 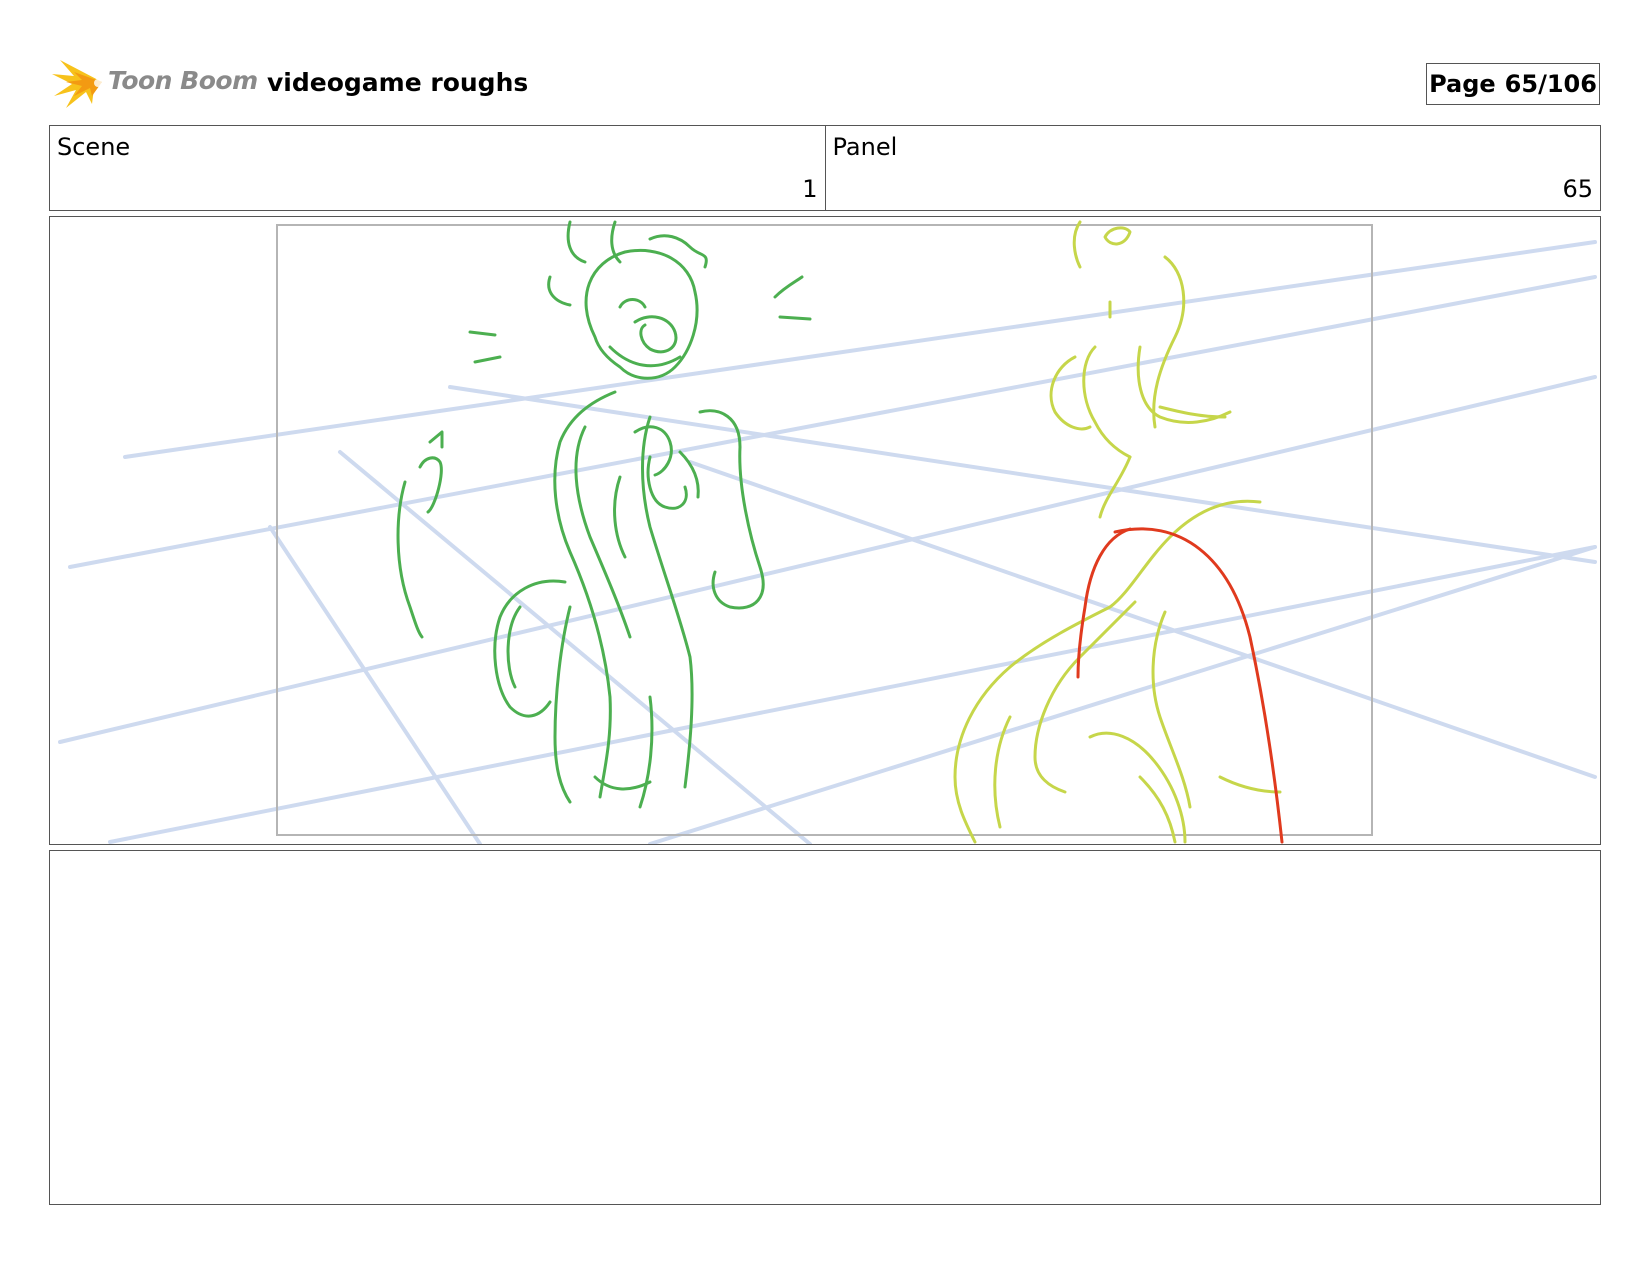 I want to click on panel-value: 65, so click(x=1577, y=189).